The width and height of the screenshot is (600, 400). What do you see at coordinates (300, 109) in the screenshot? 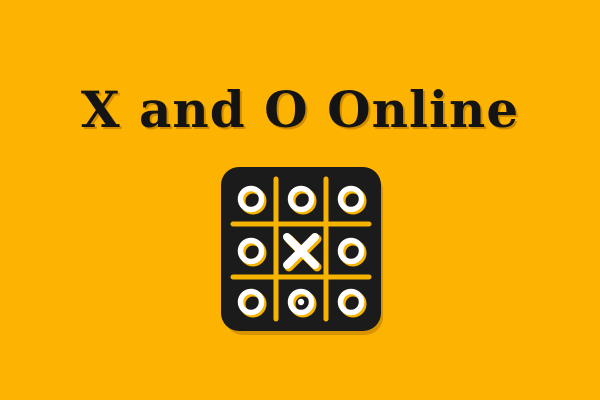
I see `game-title: X and O Online` at bounding box center [300, 109].